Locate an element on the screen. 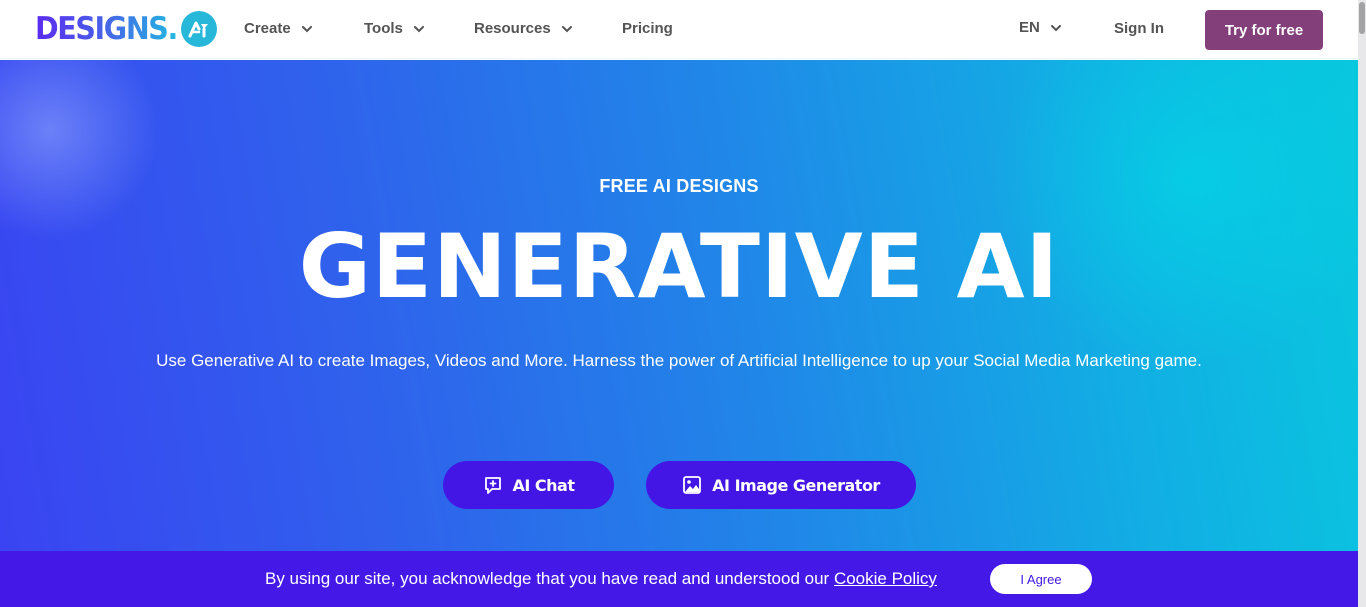 This screenshot has width=1366, height=607. nav-create: Create is located at coordinates (278, 28).